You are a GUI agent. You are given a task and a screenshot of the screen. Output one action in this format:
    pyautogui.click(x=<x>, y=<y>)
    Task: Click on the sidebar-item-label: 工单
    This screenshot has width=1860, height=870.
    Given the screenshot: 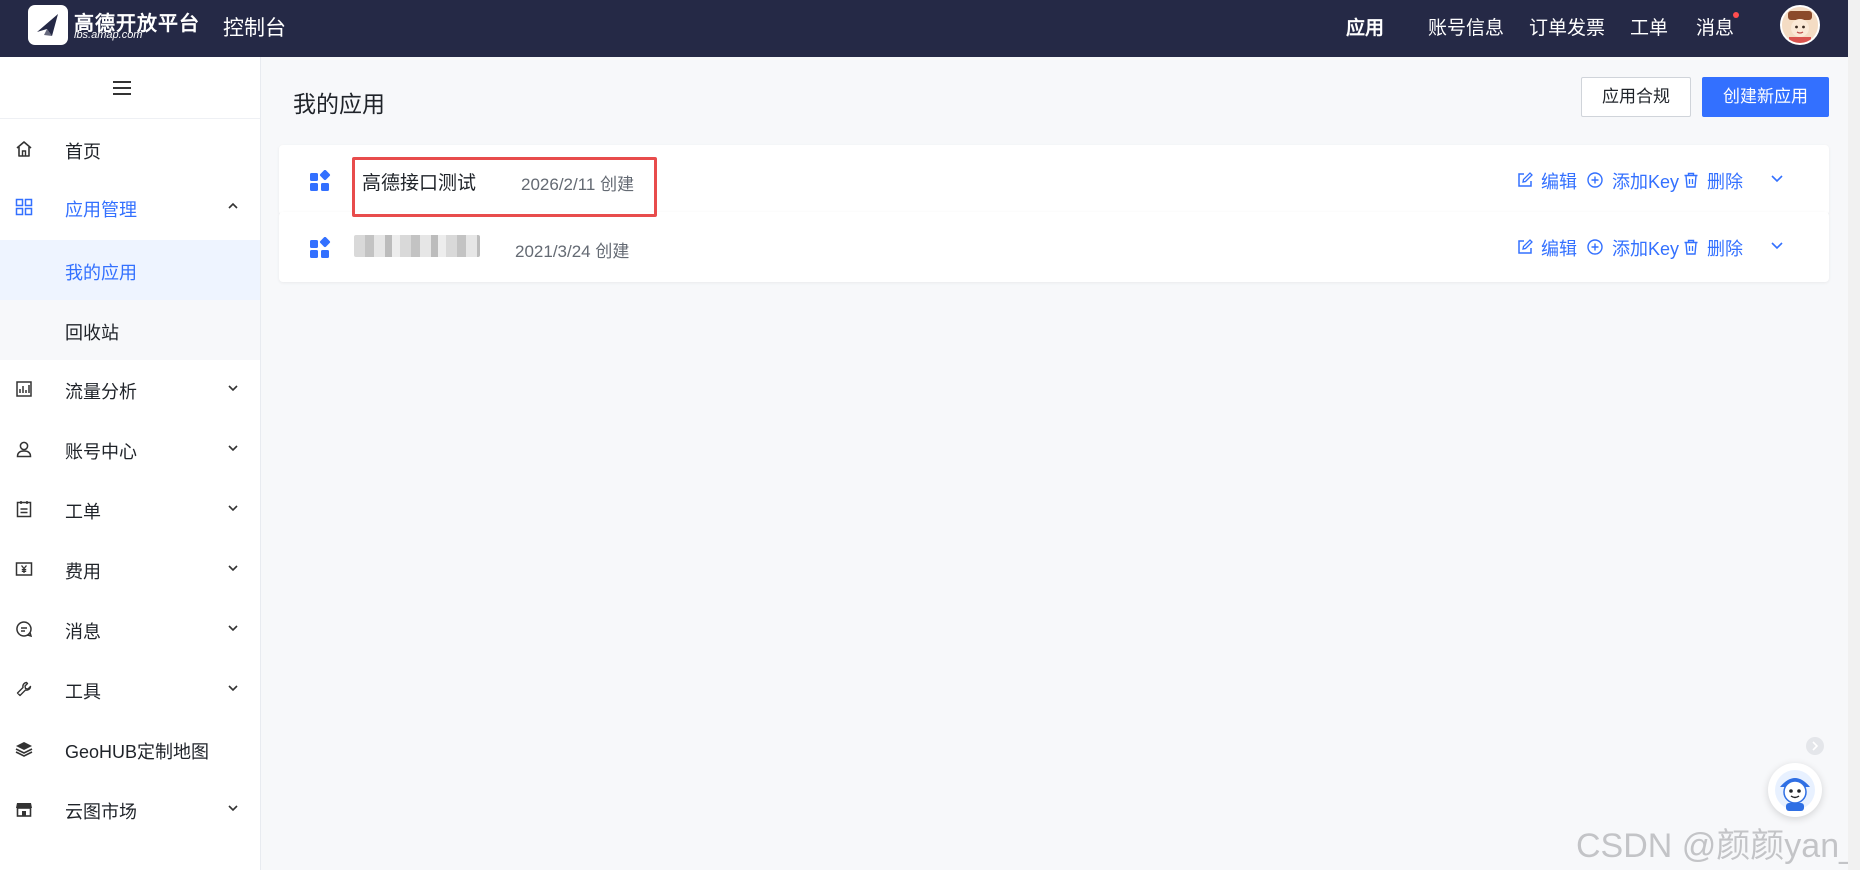 What is the action you would take?
    pyautogui.click(x=83, y=512)
    